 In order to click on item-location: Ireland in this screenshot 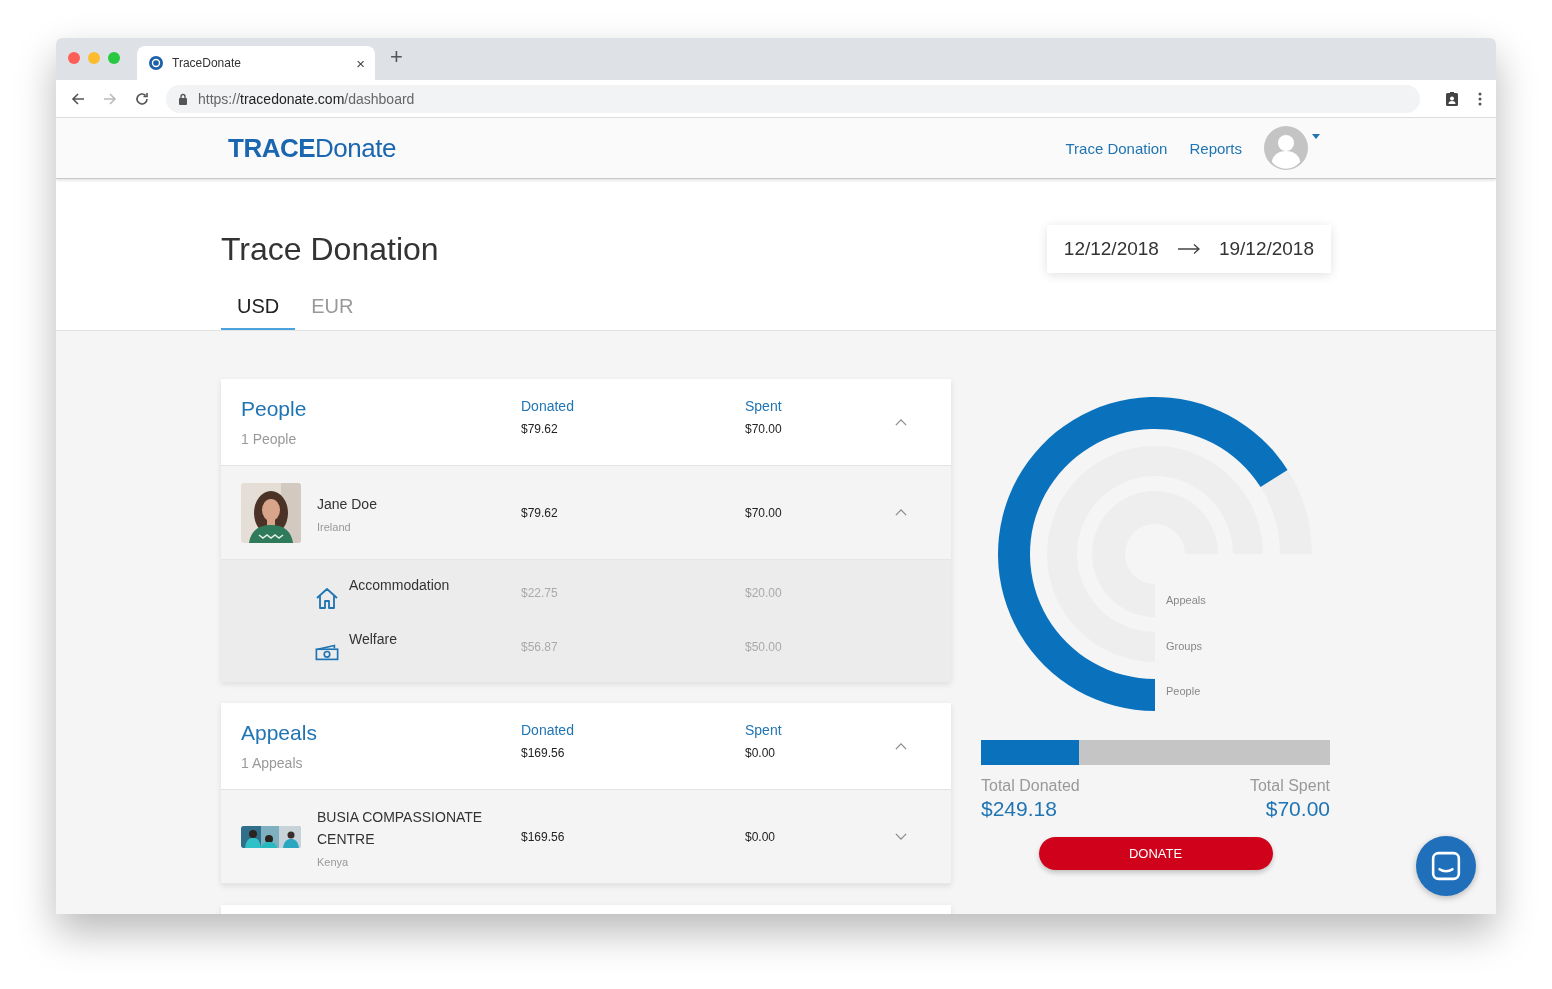, I will do `click(334, 526)`.